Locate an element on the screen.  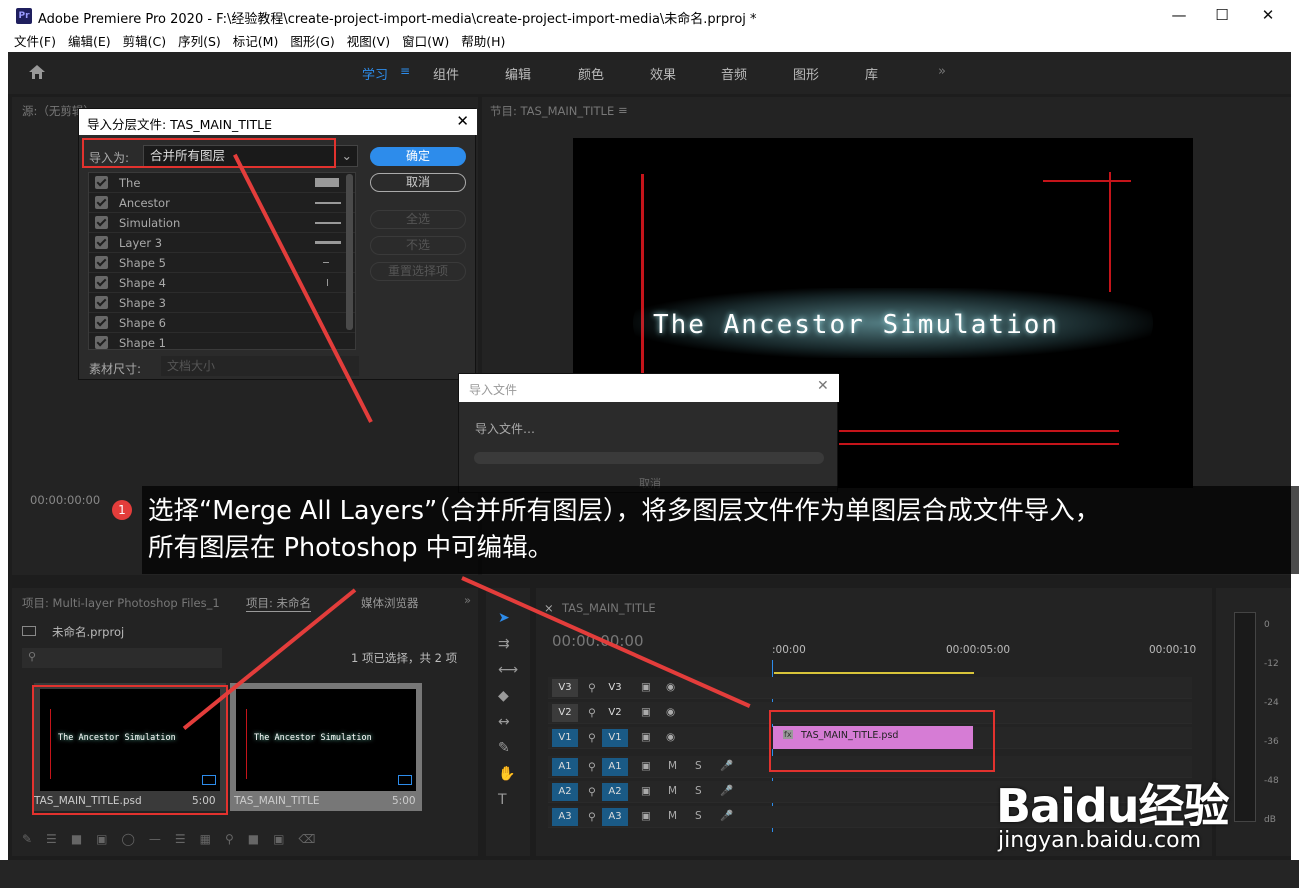
workspace-libraries: 库 is located at coordinates (871, 73).